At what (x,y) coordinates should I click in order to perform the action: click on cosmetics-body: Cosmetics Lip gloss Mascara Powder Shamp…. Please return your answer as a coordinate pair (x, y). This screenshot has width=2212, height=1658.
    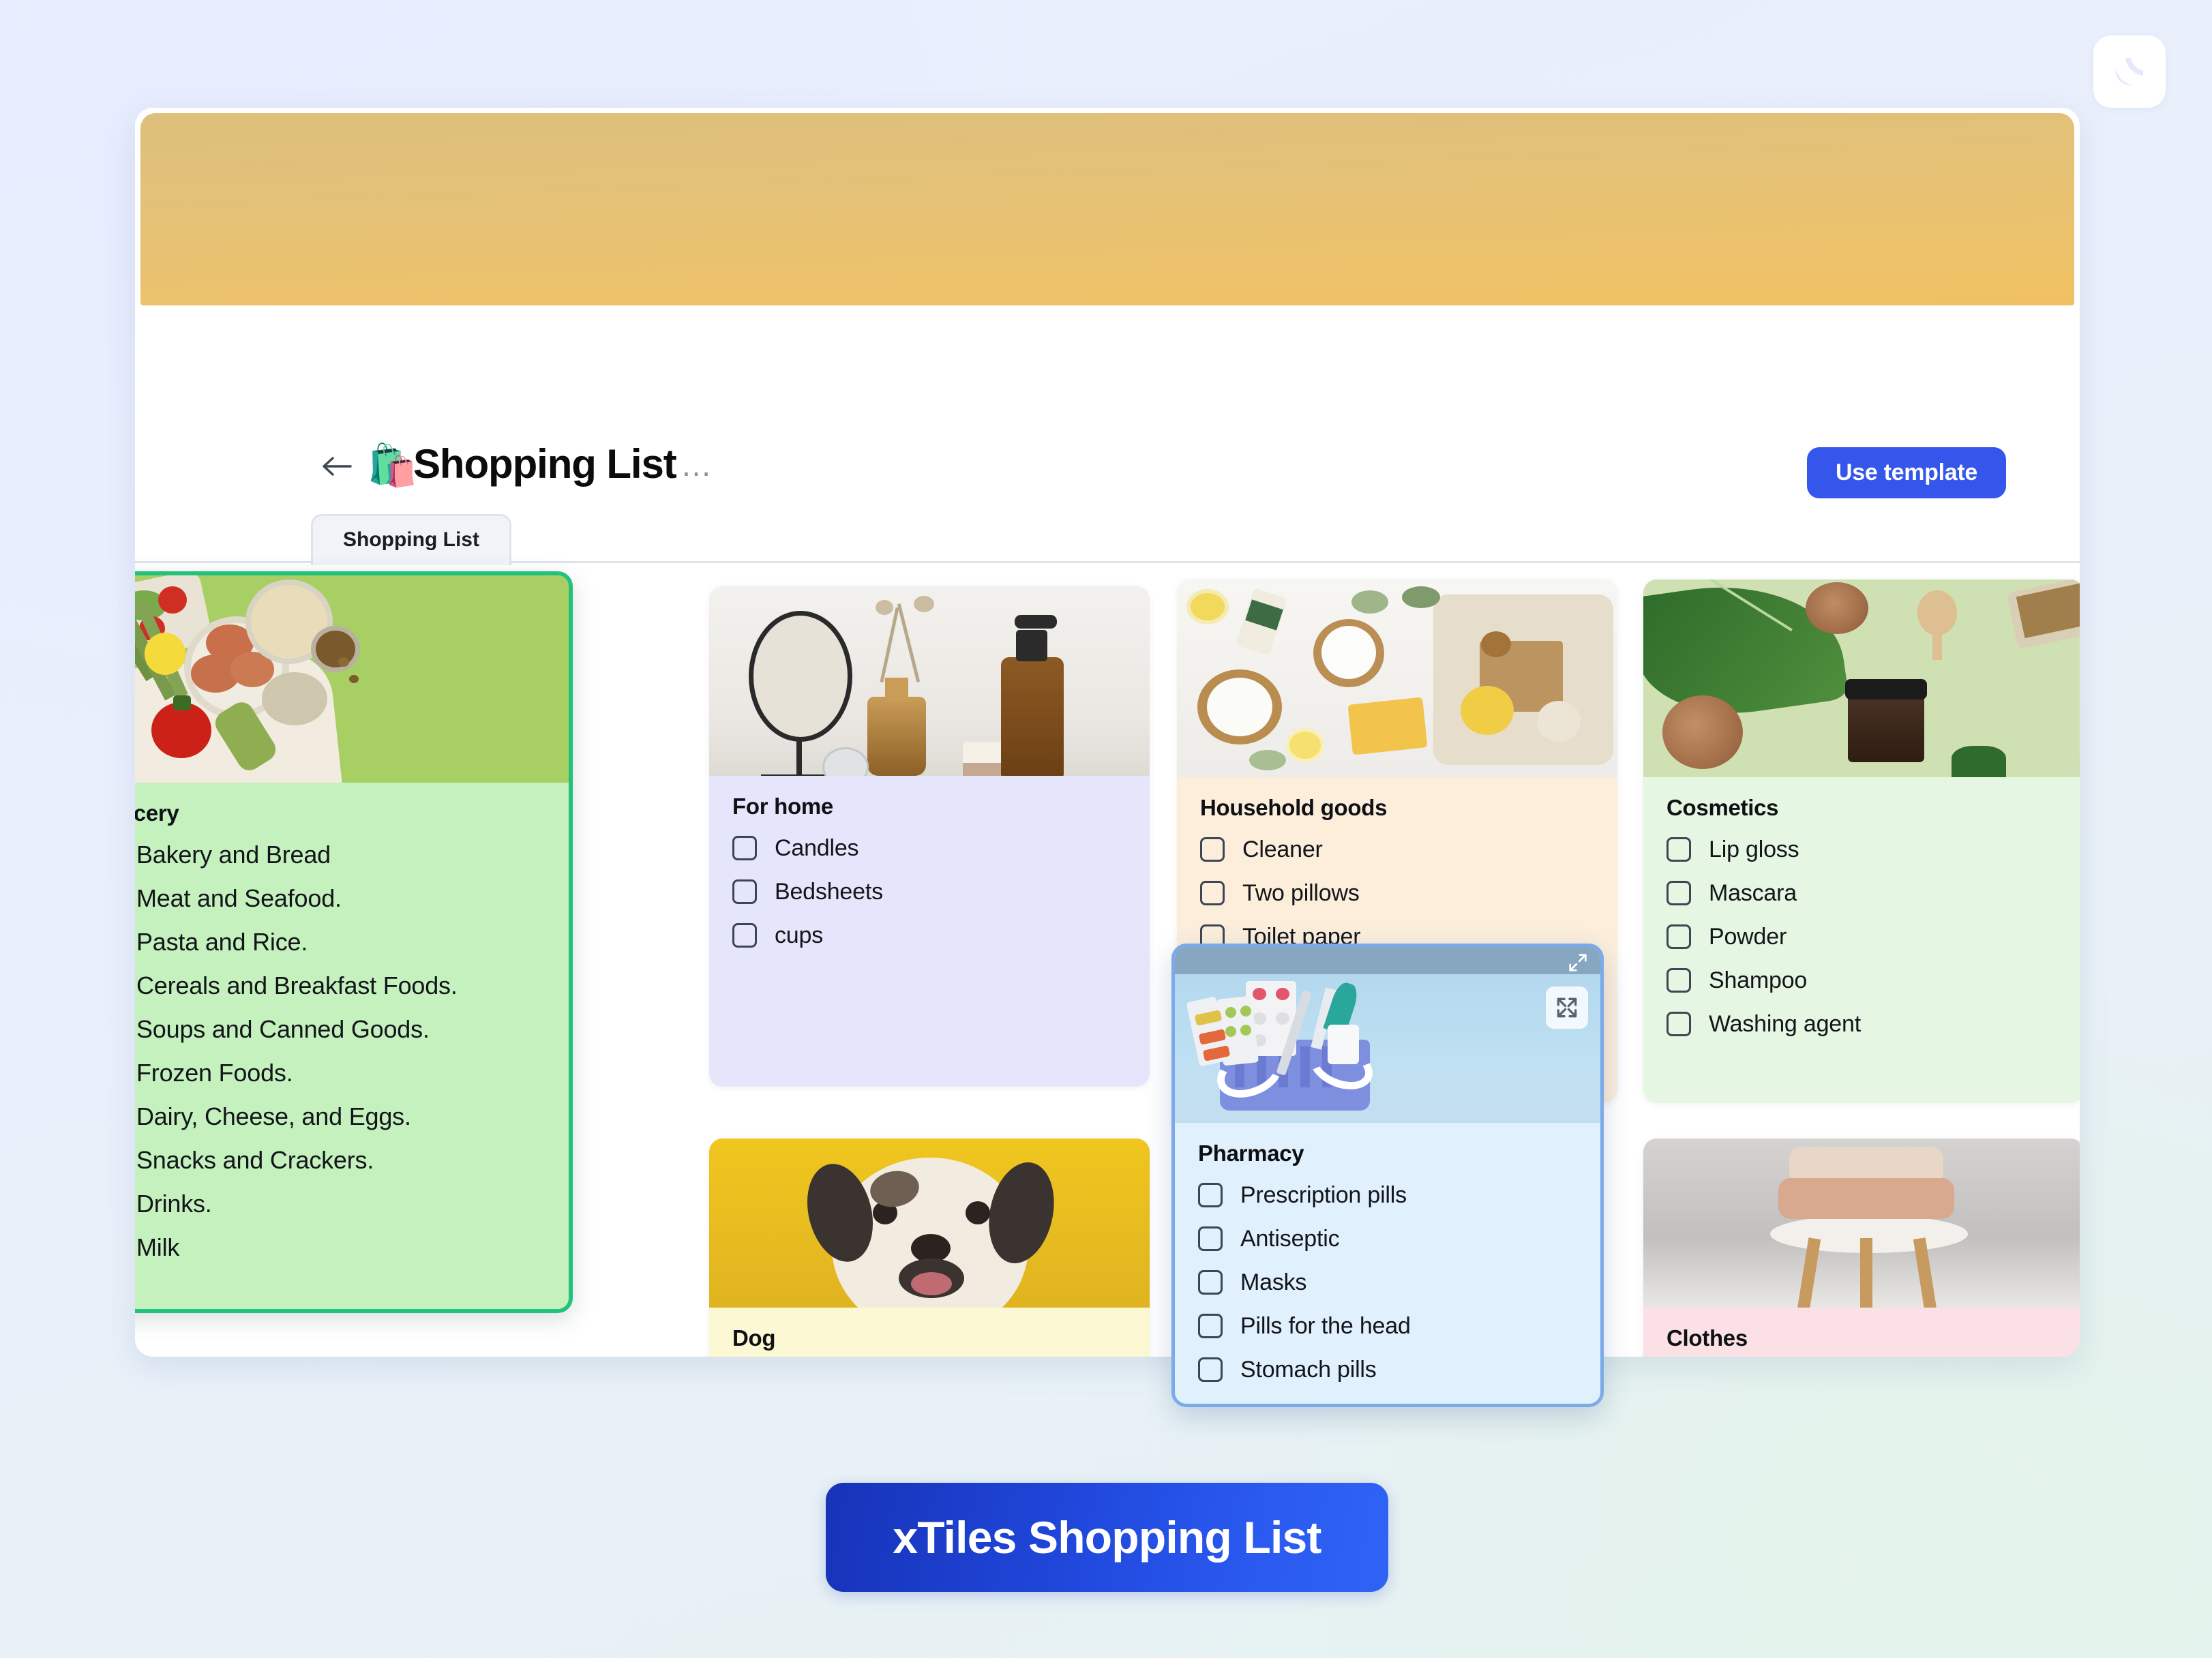
    Looking at the image, I should click on (1861, 940).